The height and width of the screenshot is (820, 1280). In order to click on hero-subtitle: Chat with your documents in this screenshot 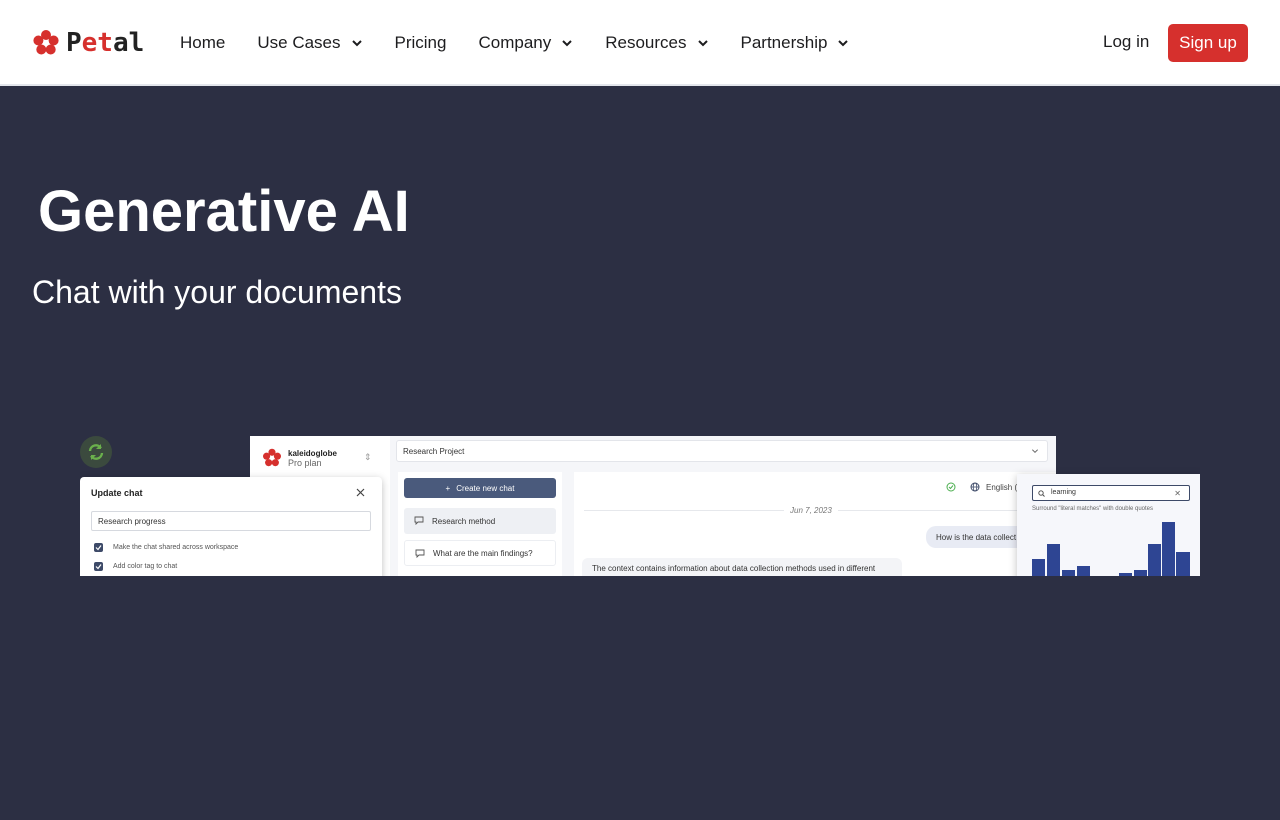, I will do `click(217, 292)`.